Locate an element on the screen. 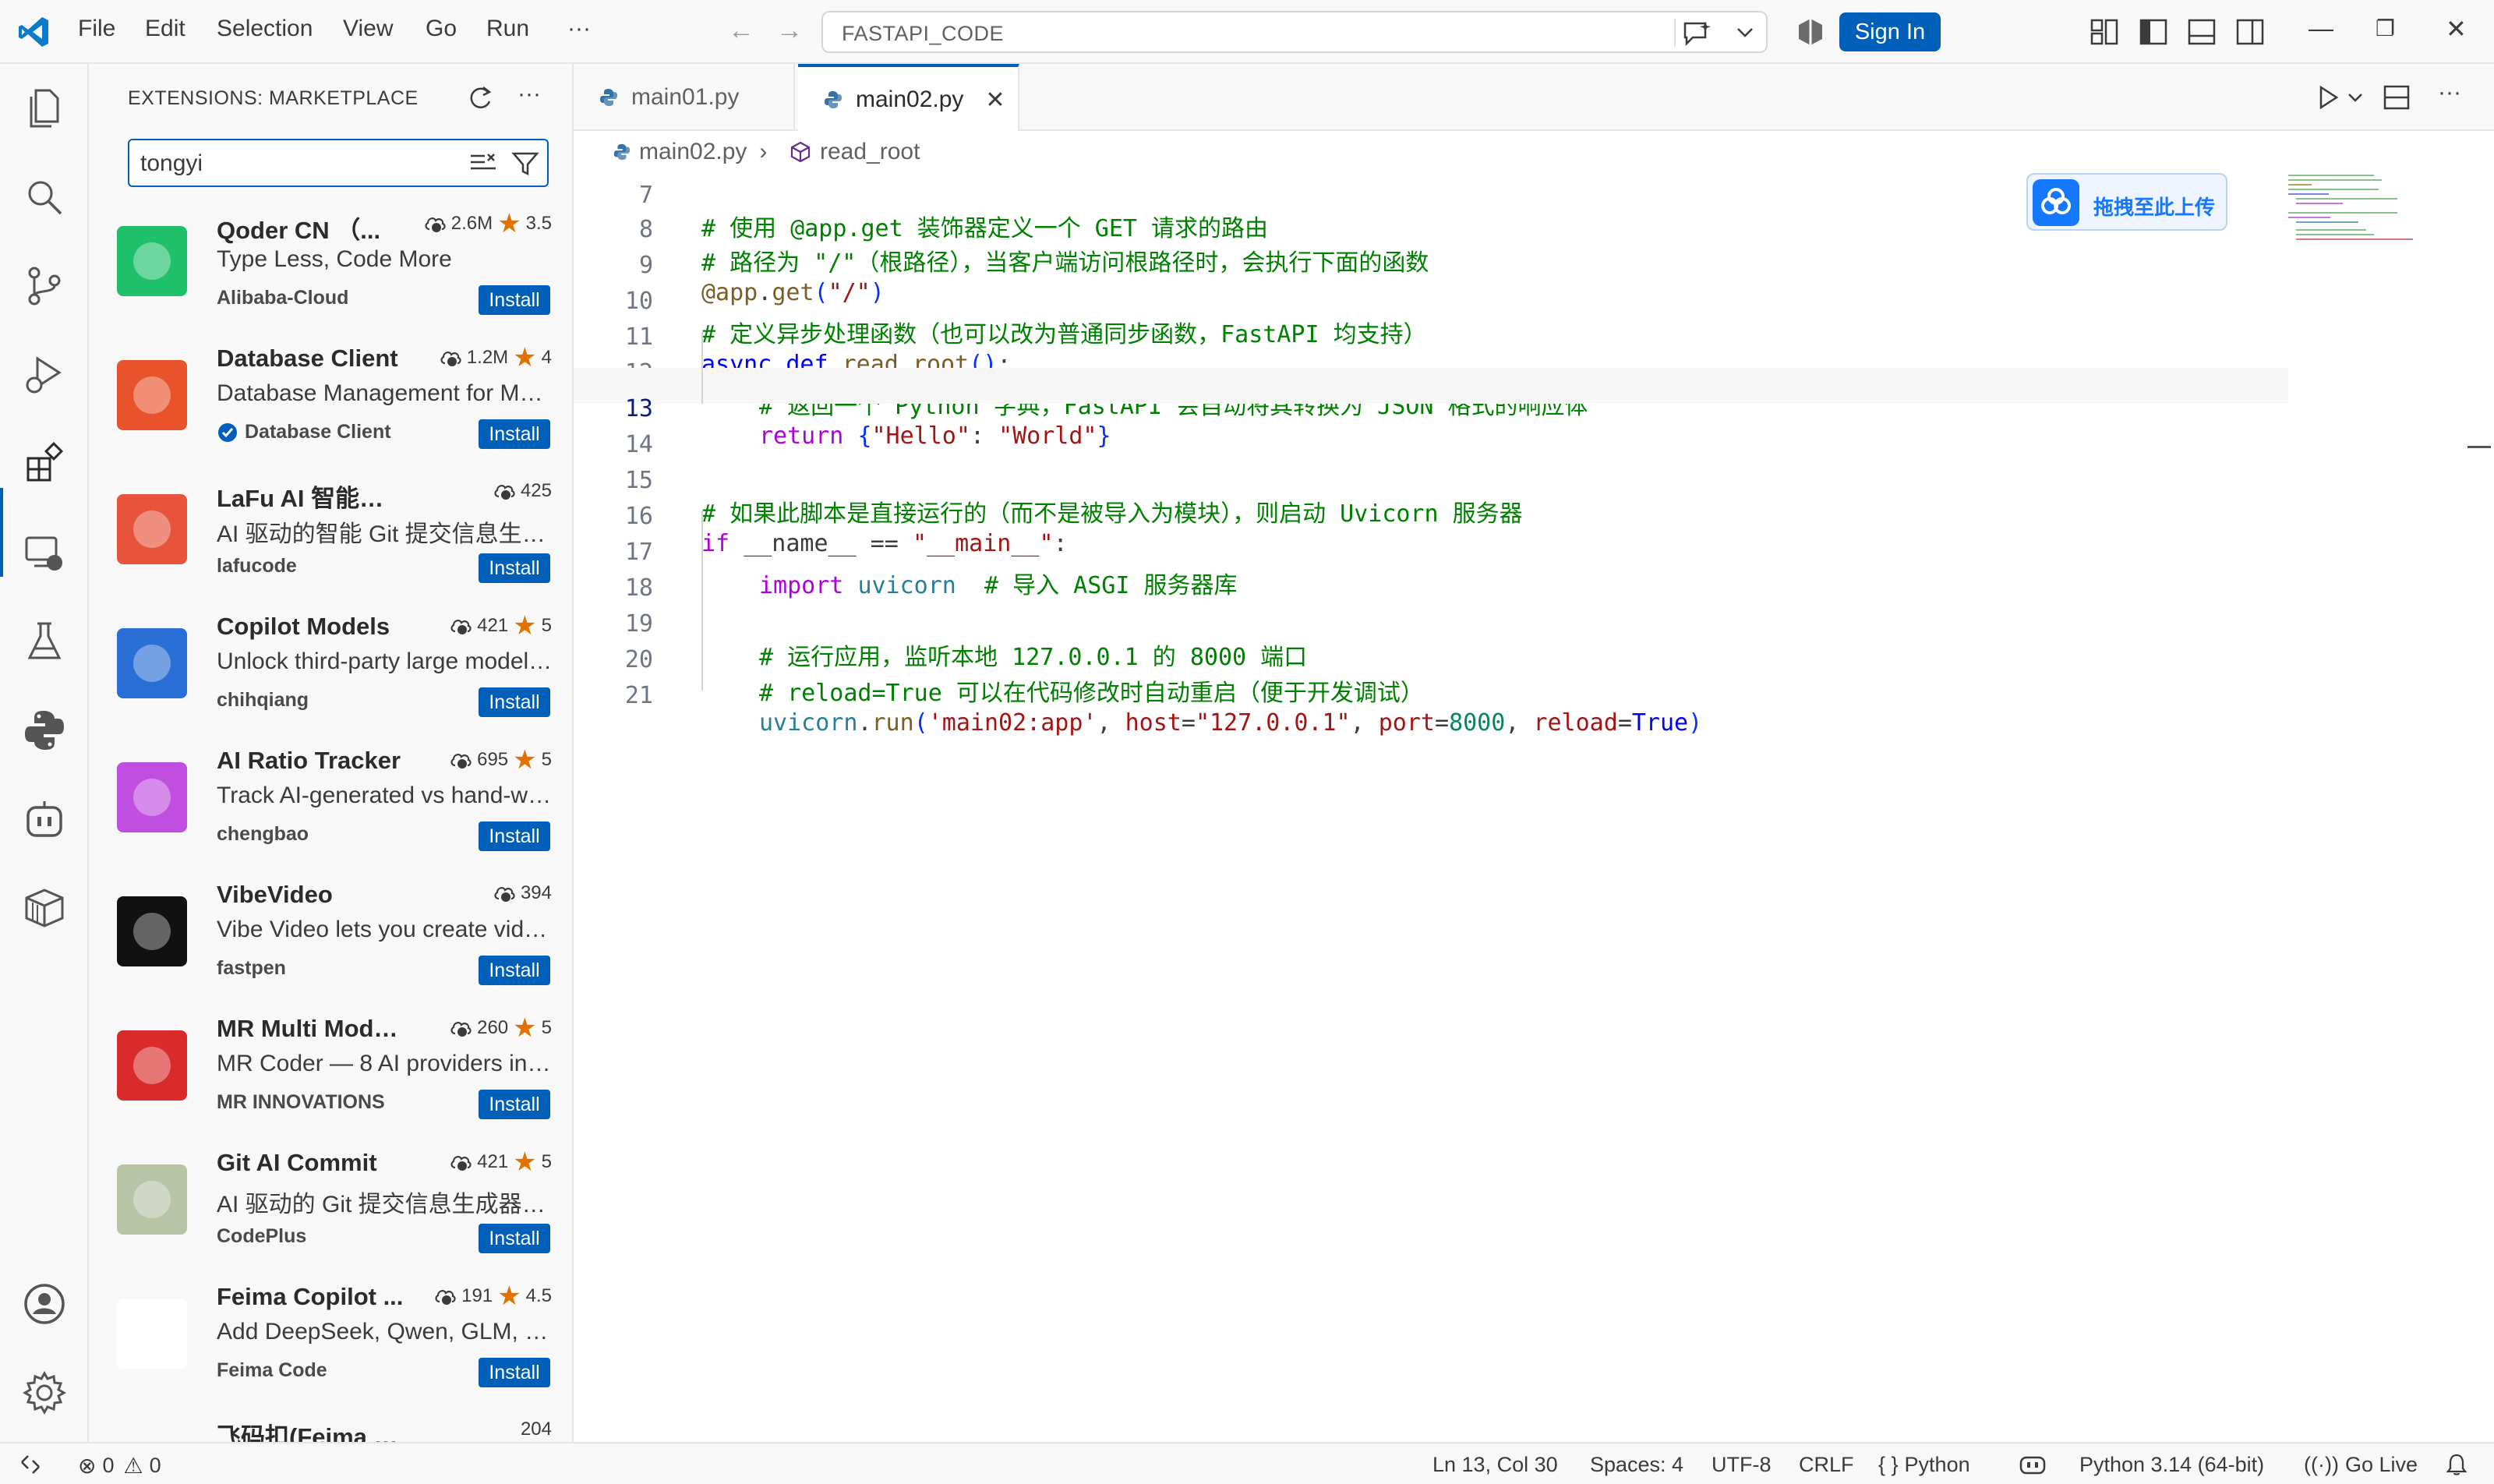 This screenshot has width=2494, height=1484. tab-main01: main01.py is located at coordinates (685, 97).